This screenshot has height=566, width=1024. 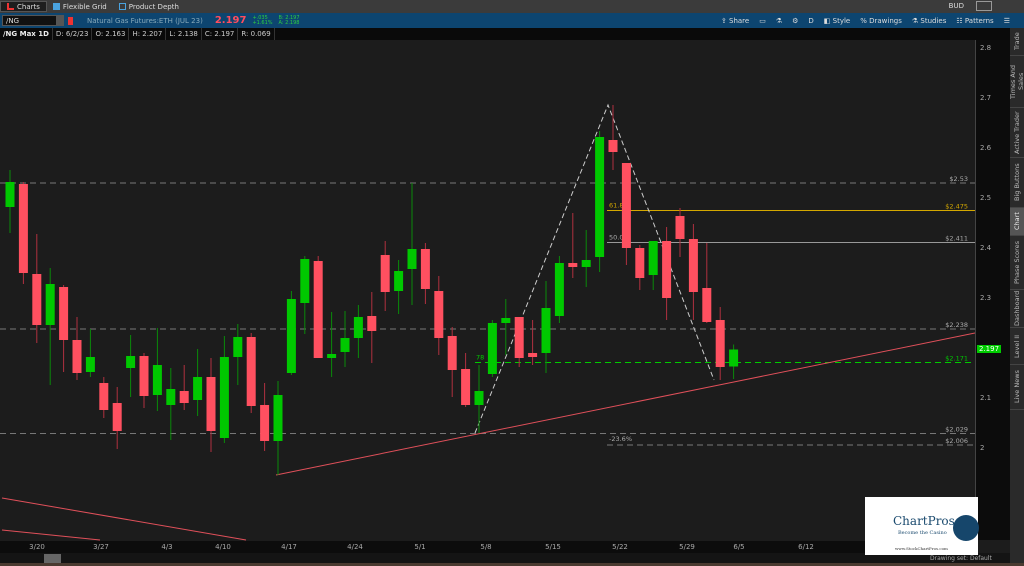 I want to click on date-tick: 6/12, so click(x=806, y=547).